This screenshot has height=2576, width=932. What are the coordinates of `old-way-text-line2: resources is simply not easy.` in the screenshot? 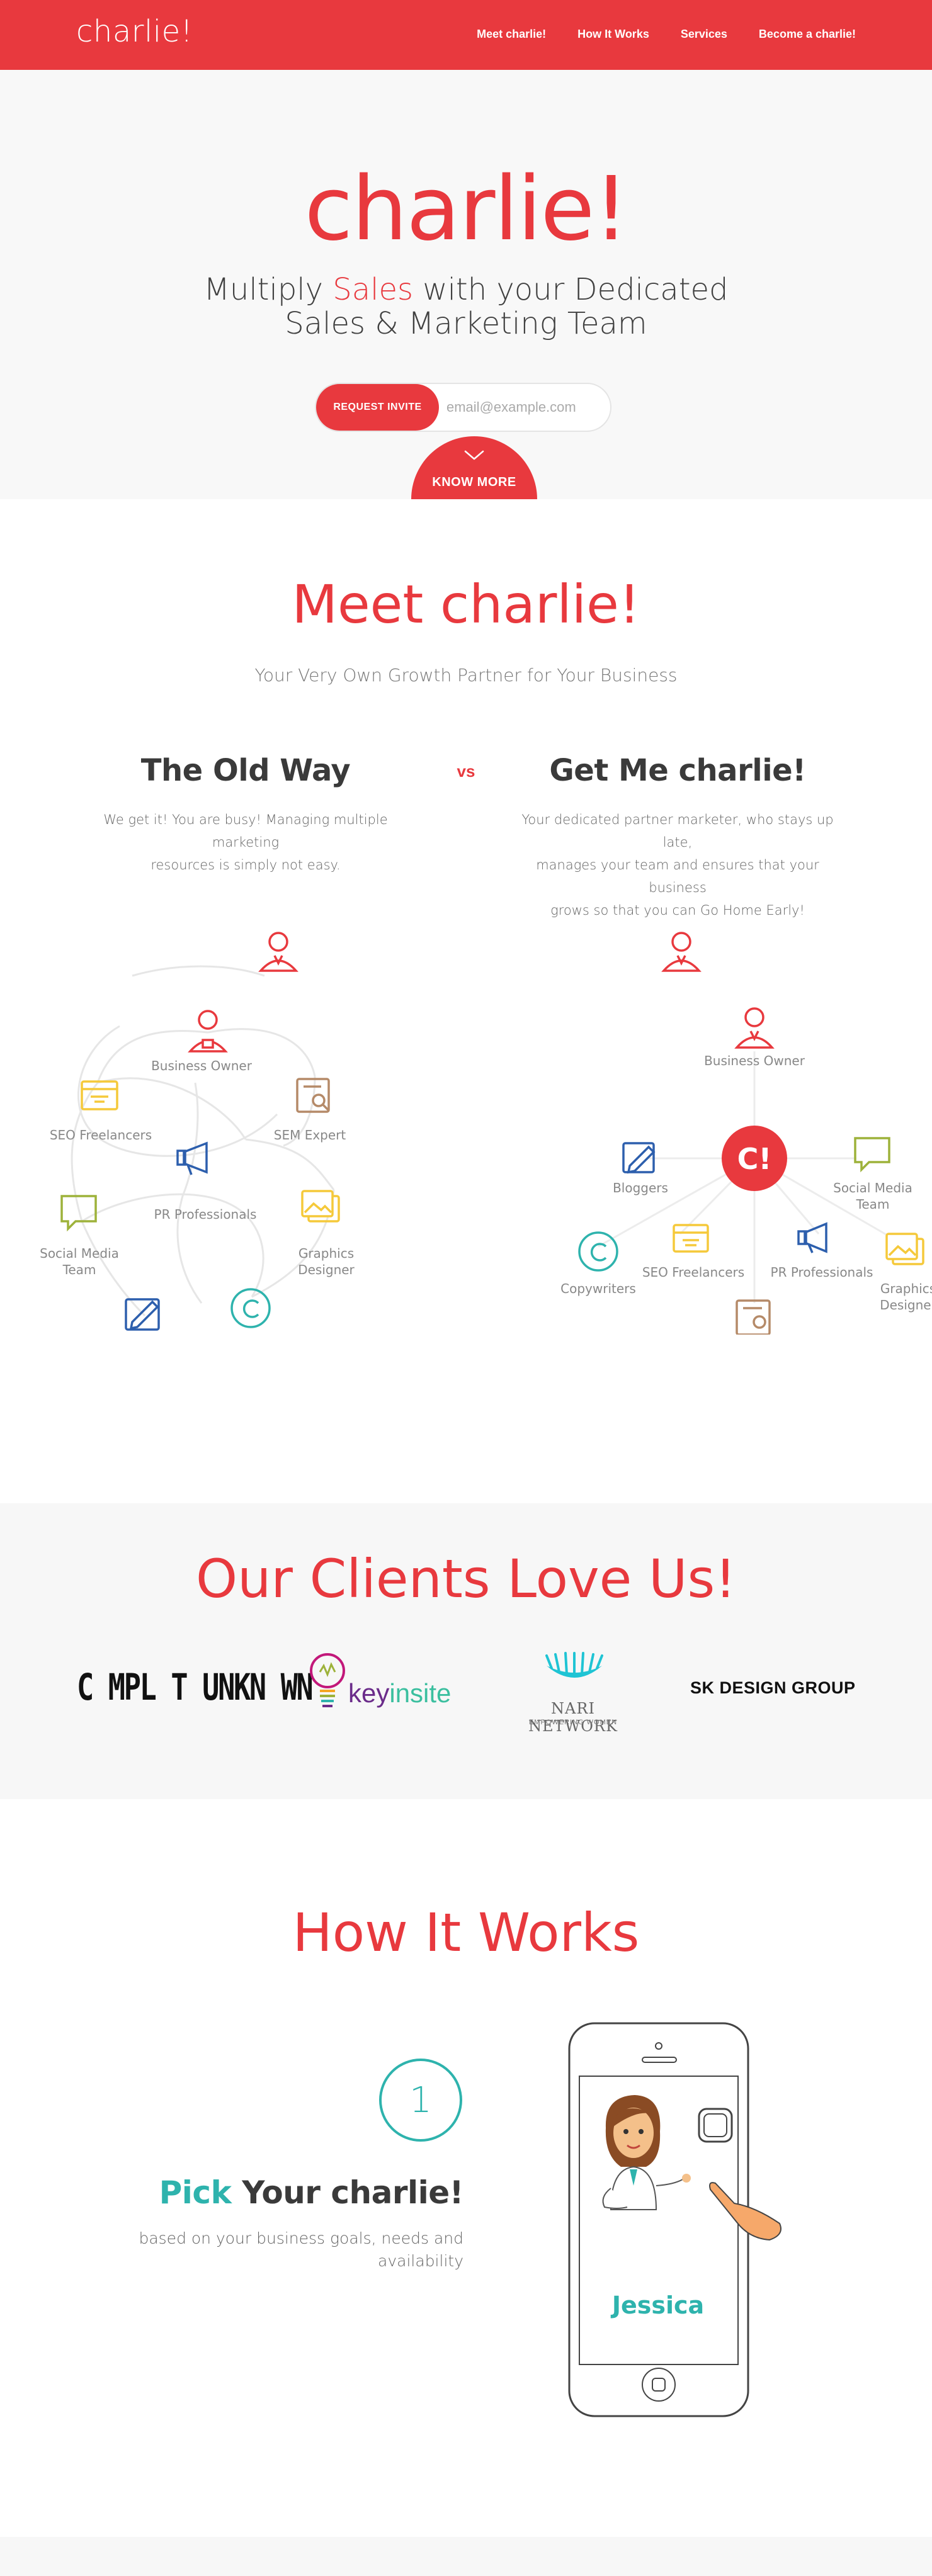 It's located at (246, 865).